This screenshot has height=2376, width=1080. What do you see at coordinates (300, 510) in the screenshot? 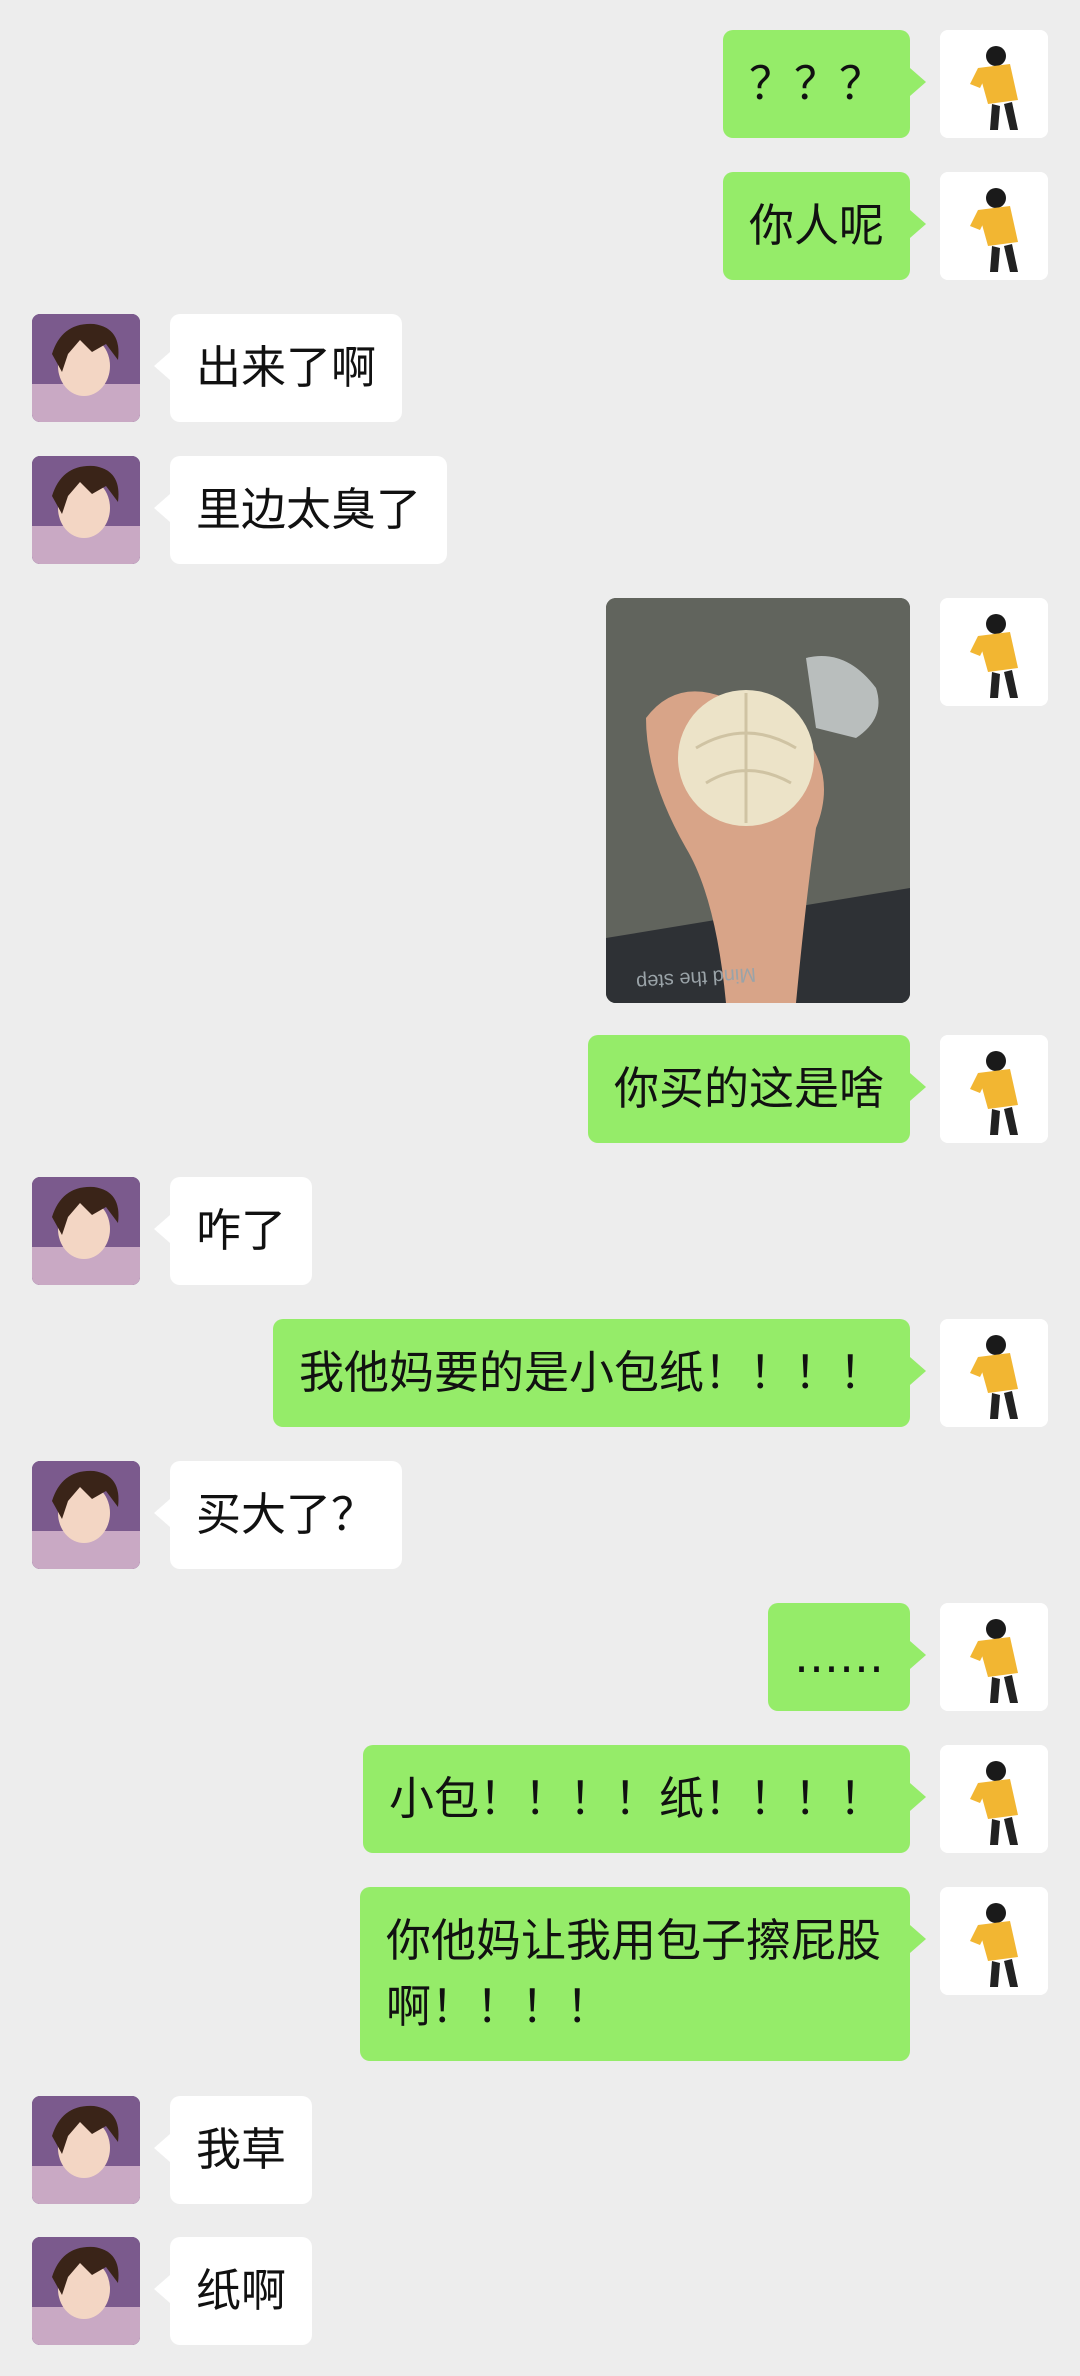
I see `received-message-bubble: 里边太臭了` at bounding box center [300, 510].